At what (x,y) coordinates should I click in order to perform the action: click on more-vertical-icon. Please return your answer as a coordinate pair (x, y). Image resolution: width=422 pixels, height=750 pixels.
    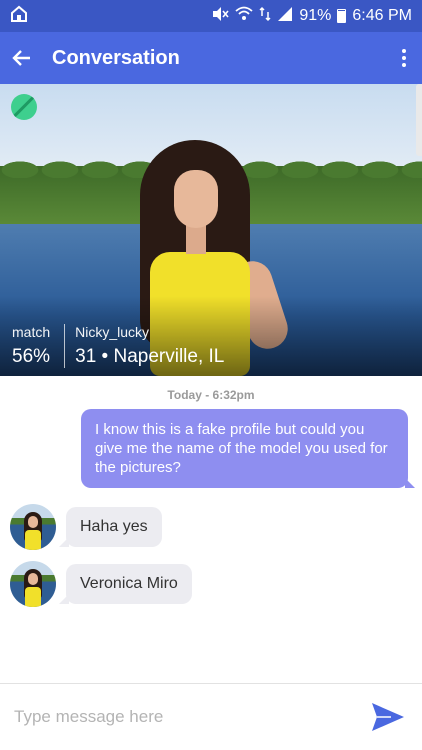
    Looking at the image, I should click on (404, 51).